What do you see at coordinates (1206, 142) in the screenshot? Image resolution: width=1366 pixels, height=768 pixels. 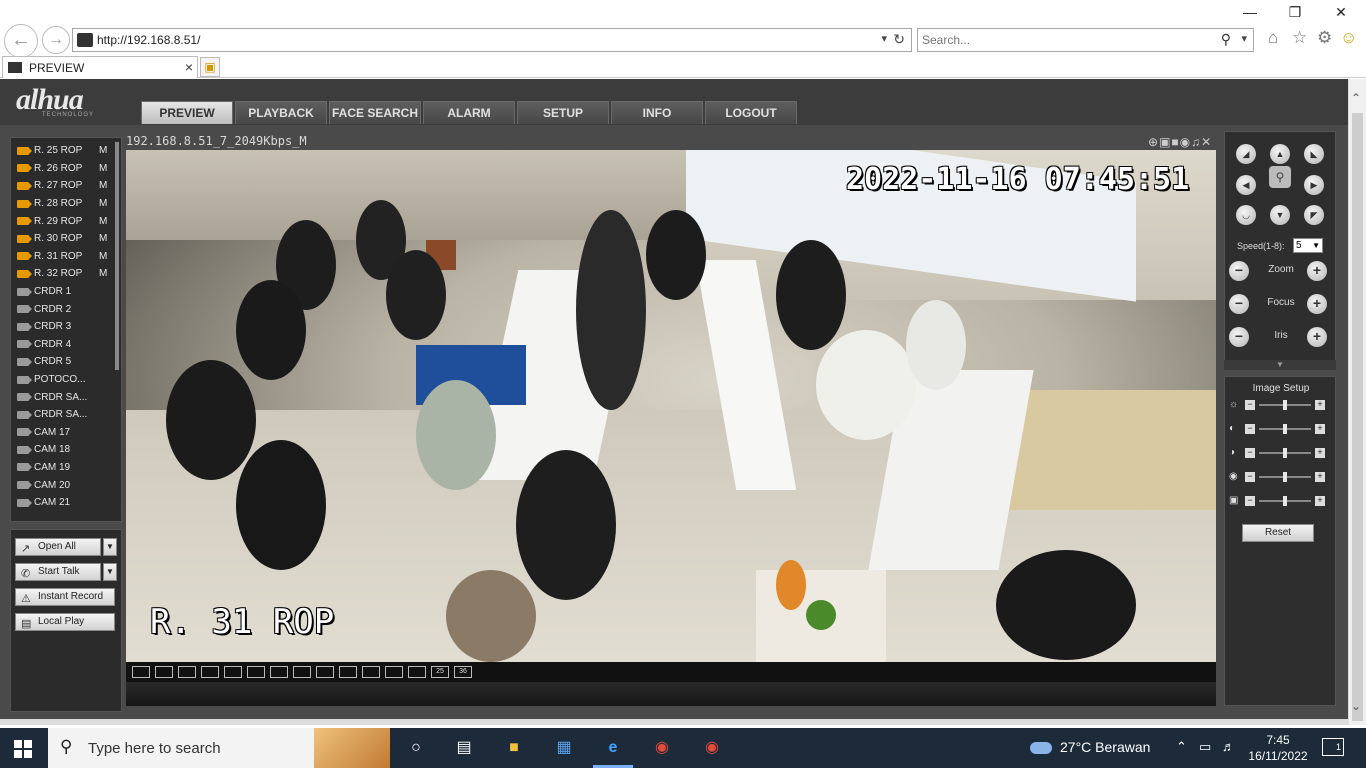 I see `close-video-icon: ✕` at bounding box center [1206, 142].